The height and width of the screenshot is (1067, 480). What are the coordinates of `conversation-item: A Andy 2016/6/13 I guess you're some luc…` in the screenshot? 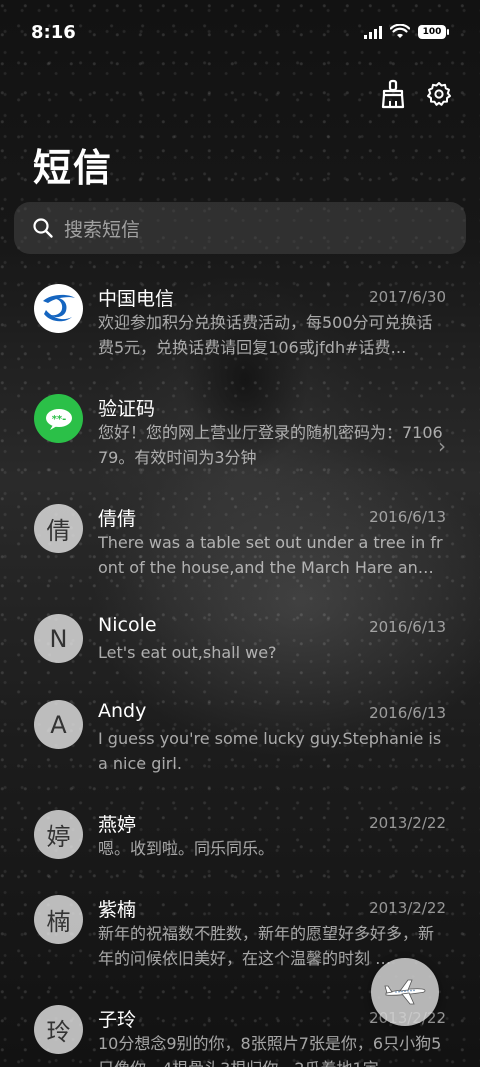 It's located at (240, 743).